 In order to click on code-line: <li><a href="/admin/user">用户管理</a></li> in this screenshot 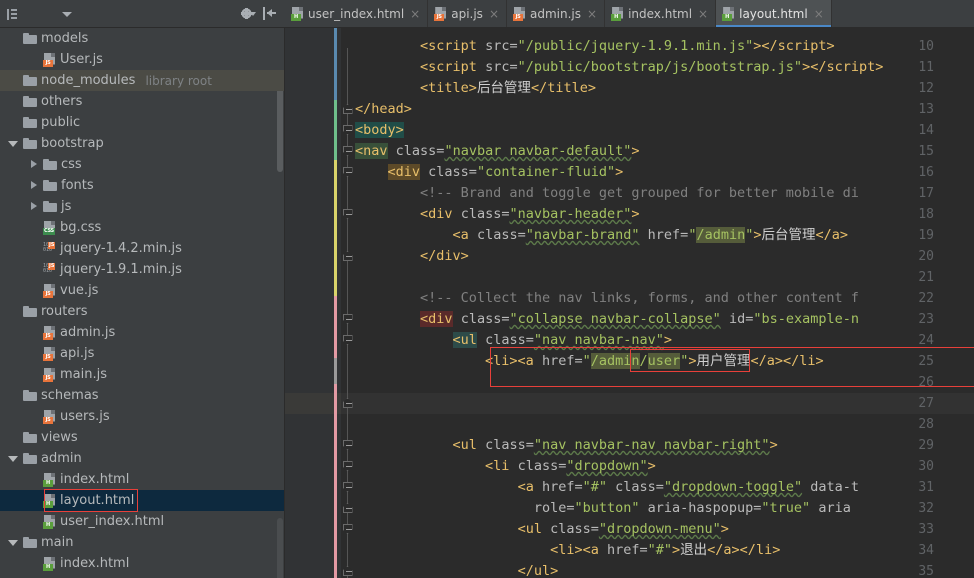, I will do `click(664, 361)`.